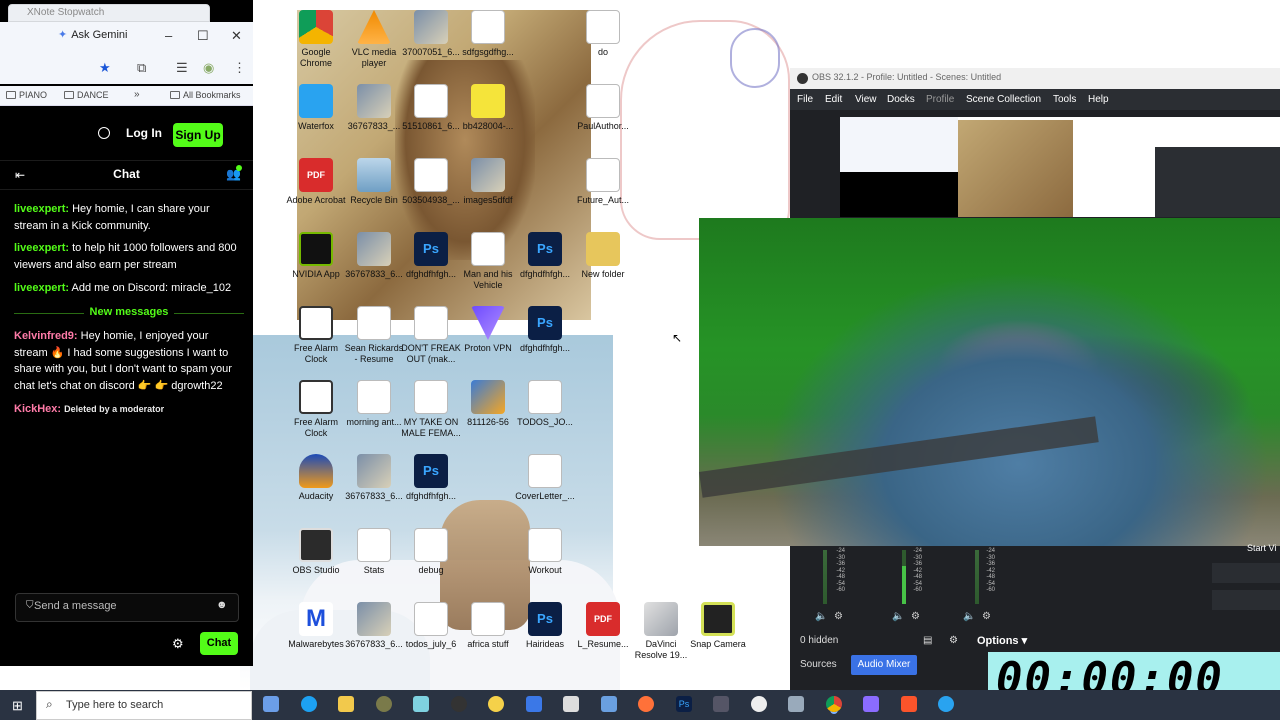  Describe the element at coordinates (239, 68) in the screenshot. I see `more-menu-icon: ⋮` at that location.